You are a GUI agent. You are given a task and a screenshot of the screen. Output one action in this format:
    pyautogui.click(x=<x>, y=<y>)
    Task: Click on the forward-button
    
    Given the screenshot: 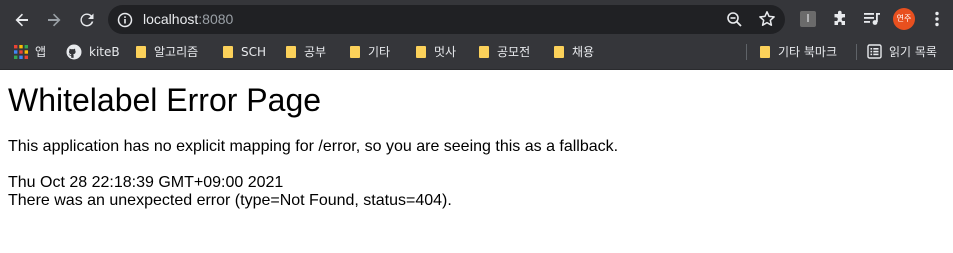 What is the action you would take?
    pyautogui.click(x=54, y=20)
    